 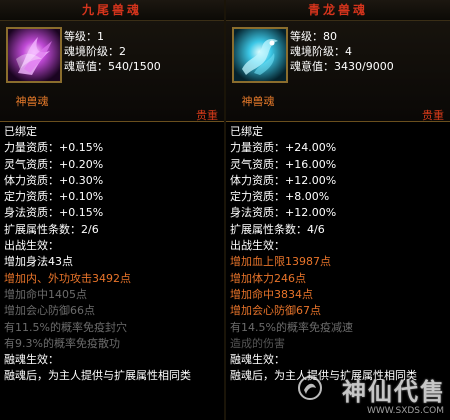 I want to click on attr-line: 扩展属性条数：4/6, so click(x=277, y=229).